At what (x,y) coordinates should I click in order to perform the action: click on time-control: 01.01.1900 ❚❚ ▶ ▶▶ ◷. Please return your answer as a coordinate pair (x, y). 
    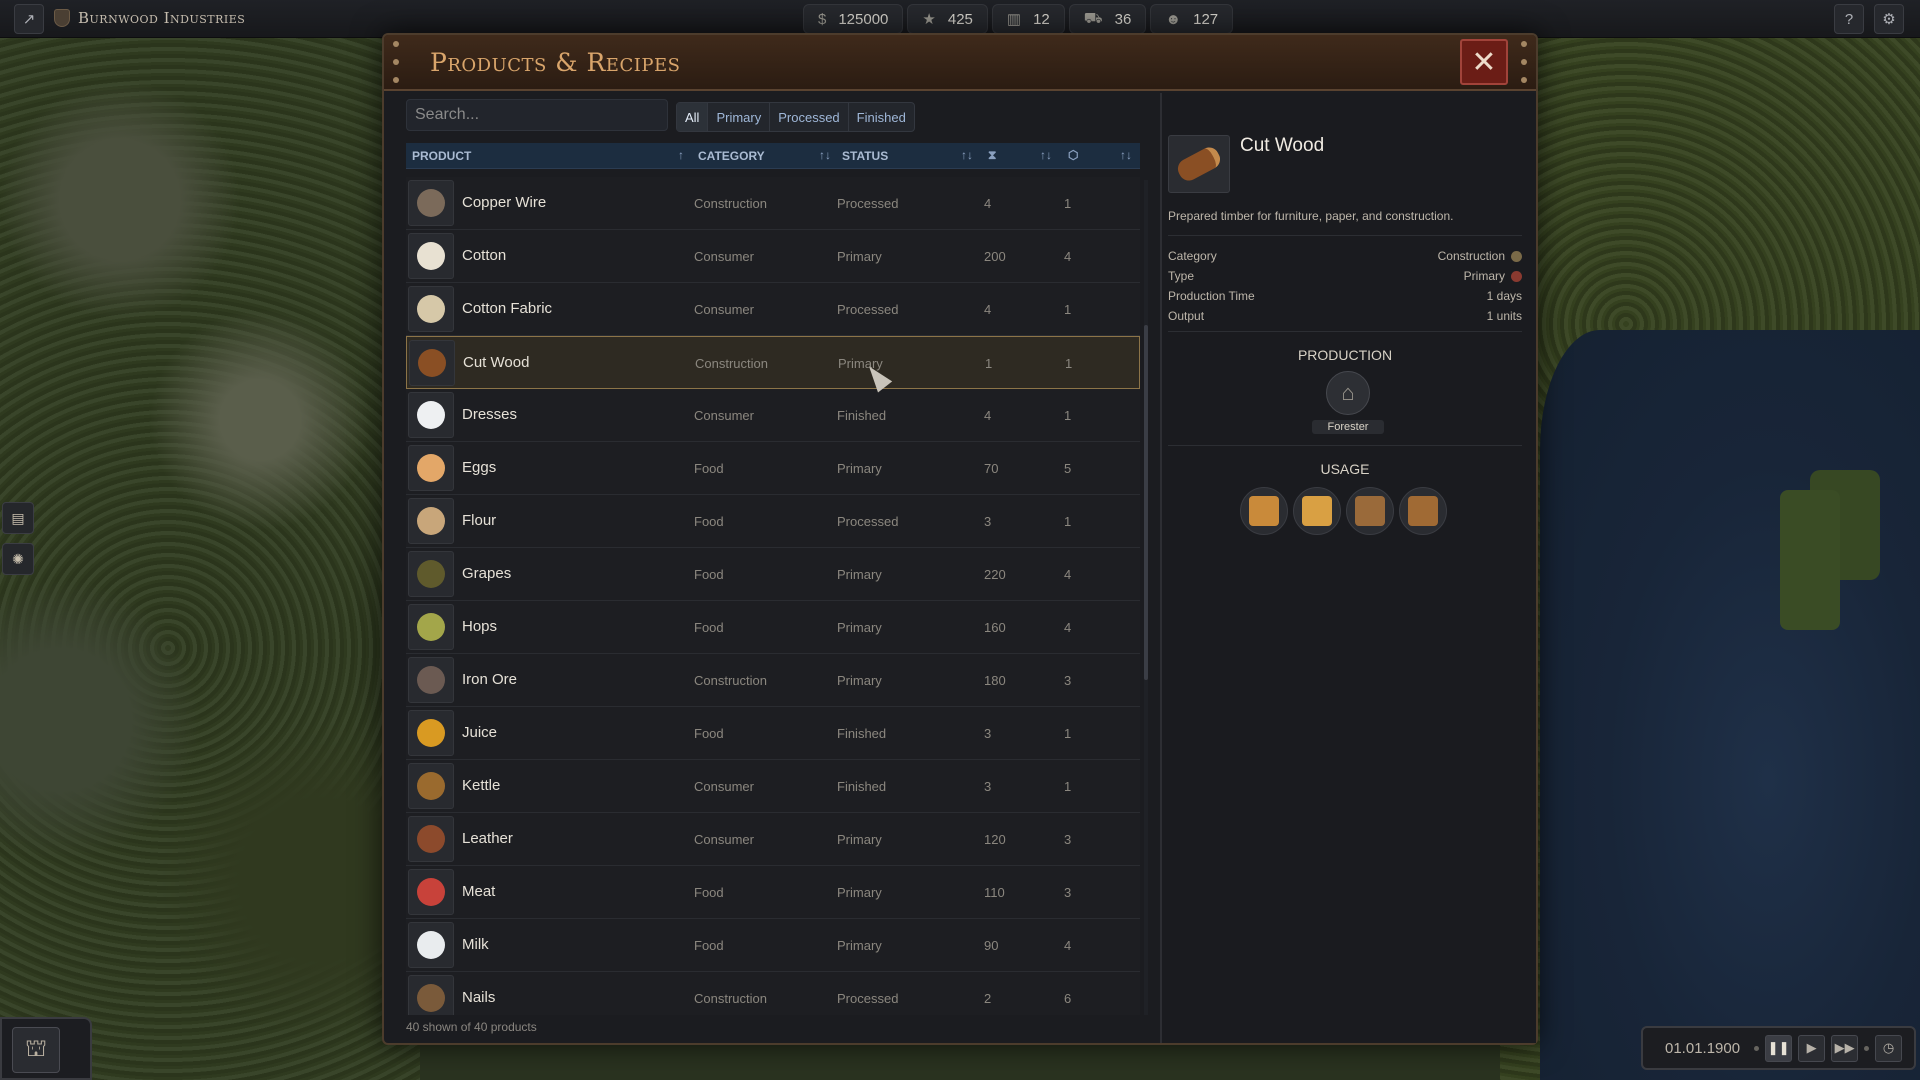
    Looking at the image, I should click on (1778, 1048).